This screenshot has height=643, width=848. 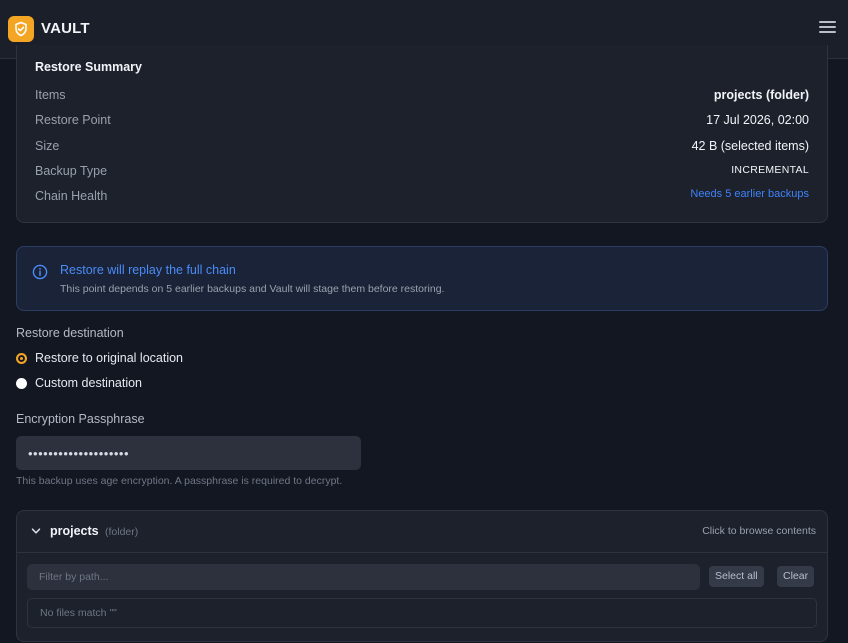 I want to click on summary-title: Restore Summary, so click(x=88, y=67).